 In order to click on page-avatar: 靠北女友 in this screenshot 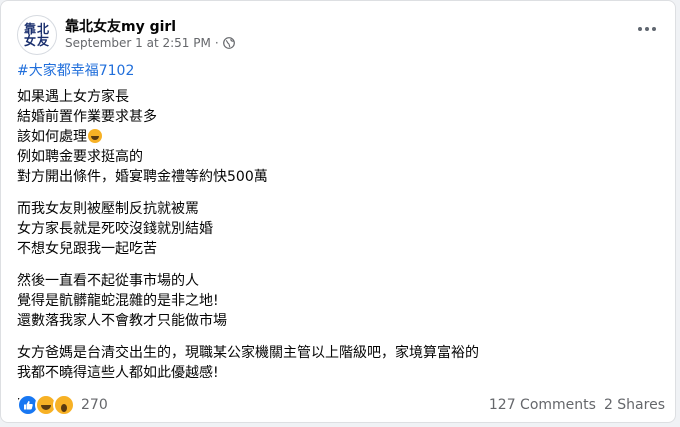, I will do `click(37, 35)`.